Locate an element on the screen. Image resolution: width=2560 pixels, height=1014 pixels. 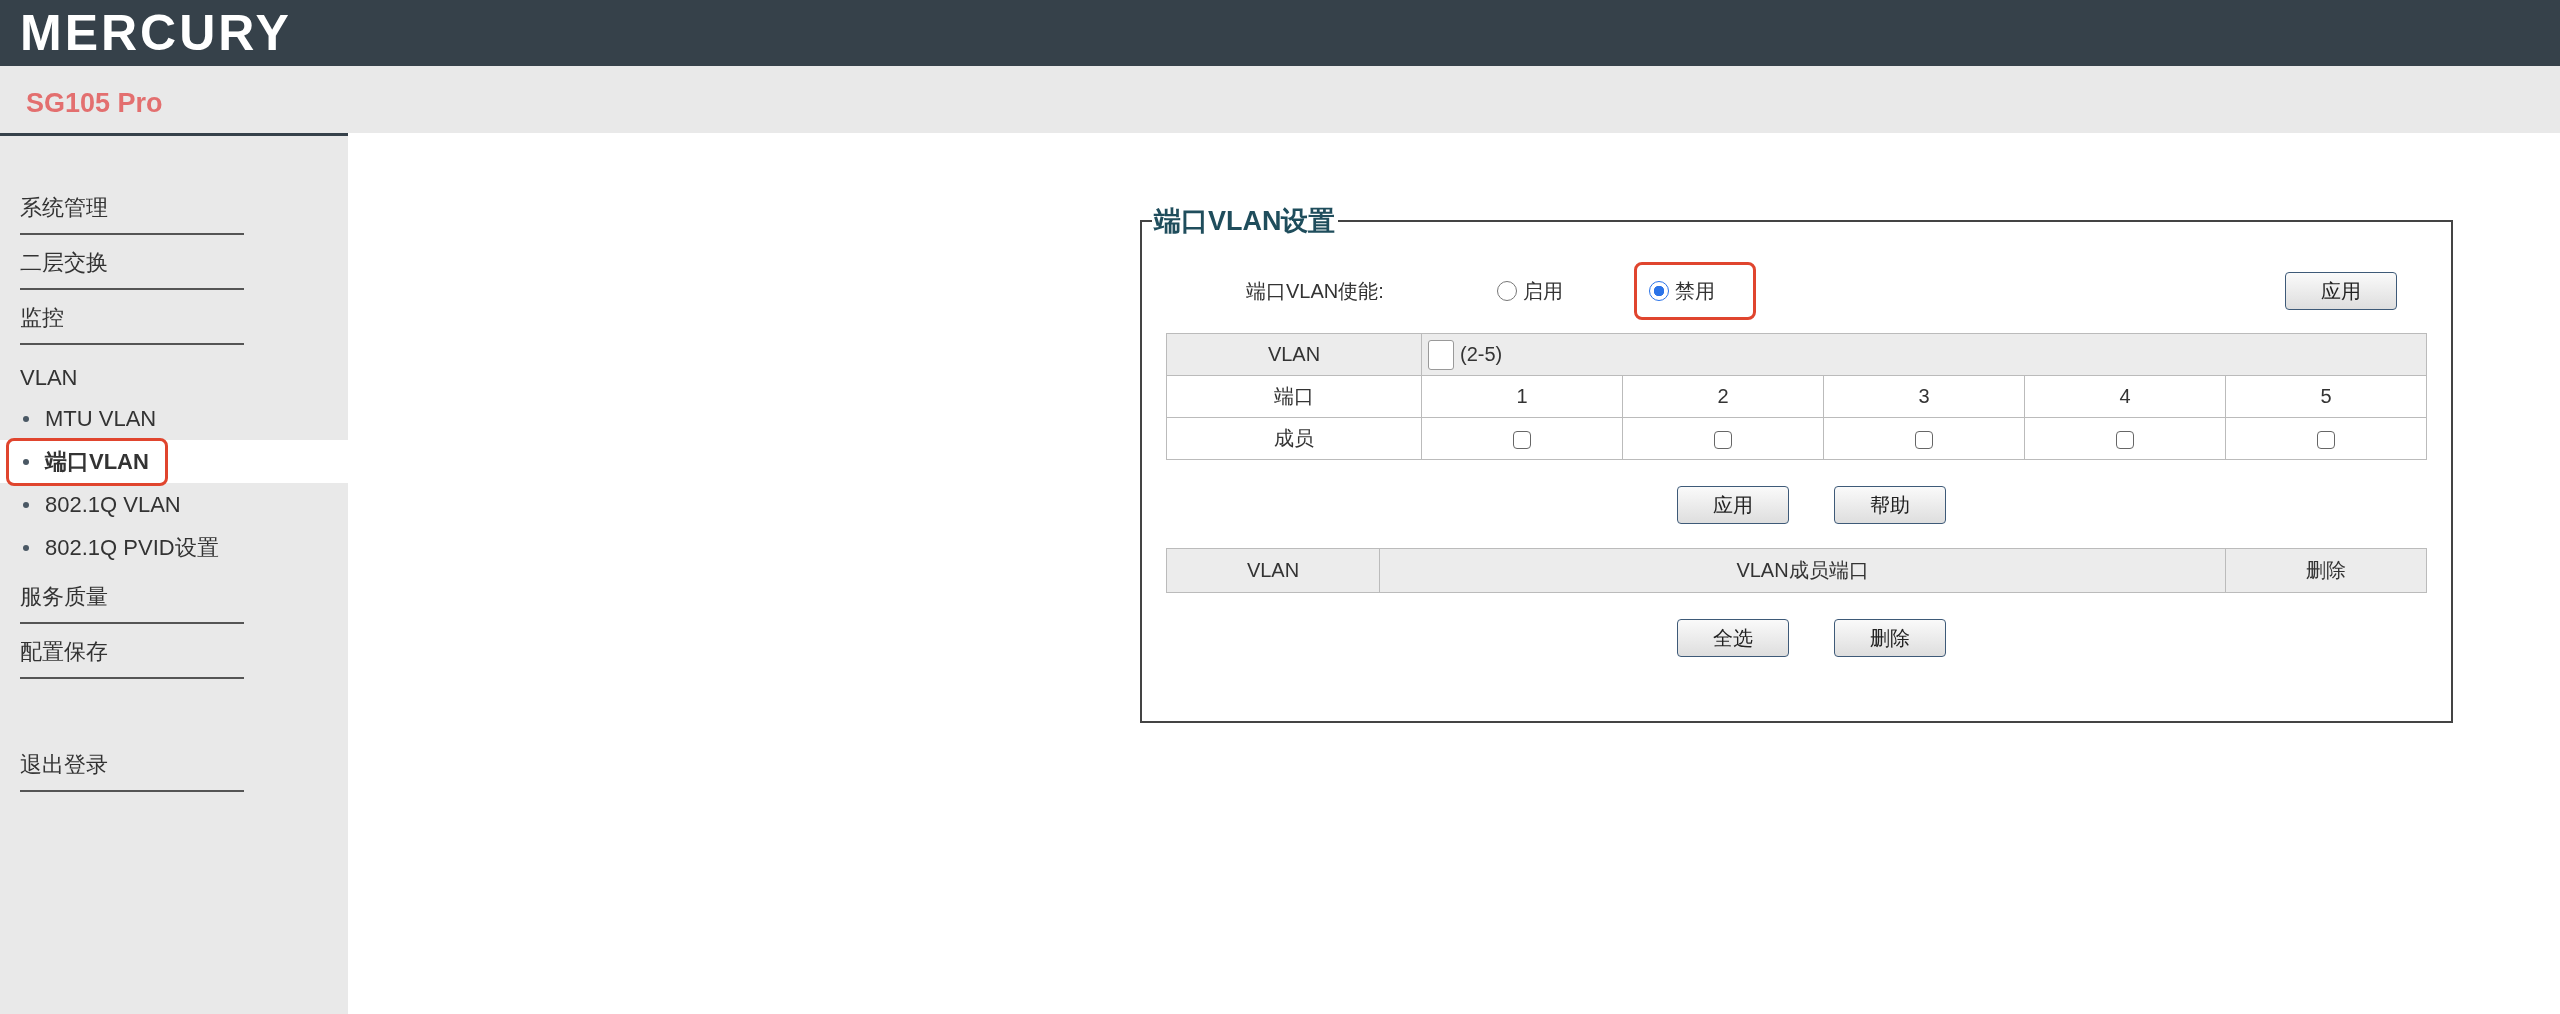
menu-item: 二层交换 is located at coordinates (132, 269).